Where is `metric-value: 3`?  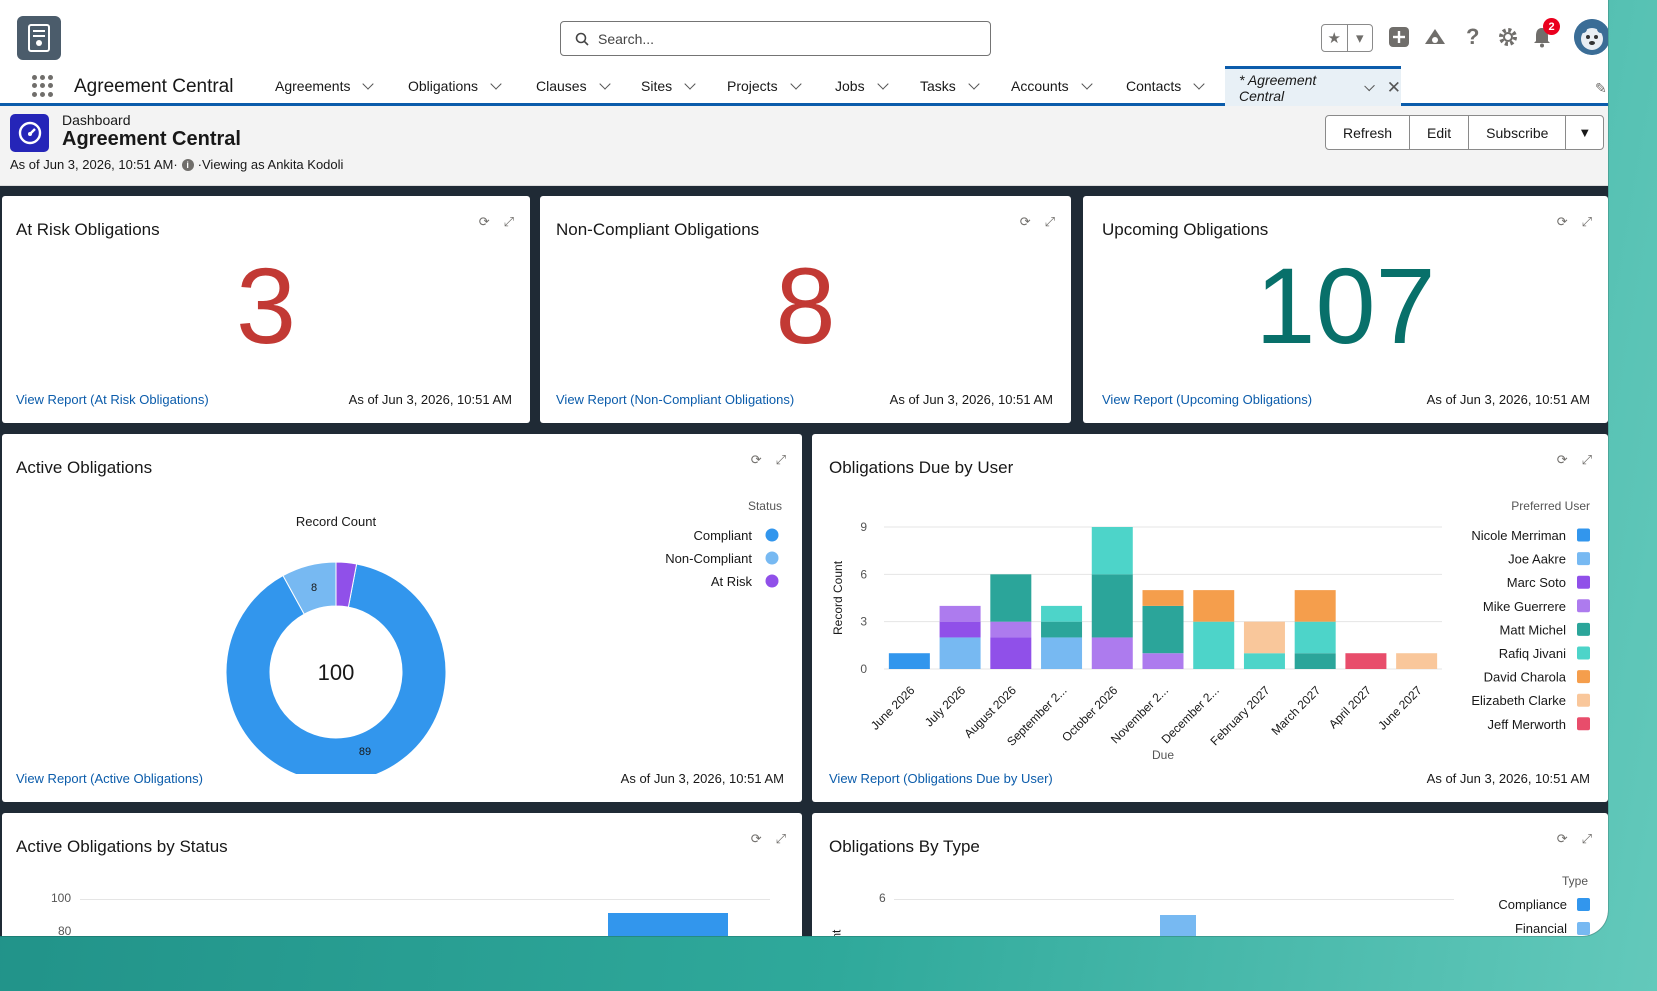 metric-value: 3 is located at coordinates (266, 305).